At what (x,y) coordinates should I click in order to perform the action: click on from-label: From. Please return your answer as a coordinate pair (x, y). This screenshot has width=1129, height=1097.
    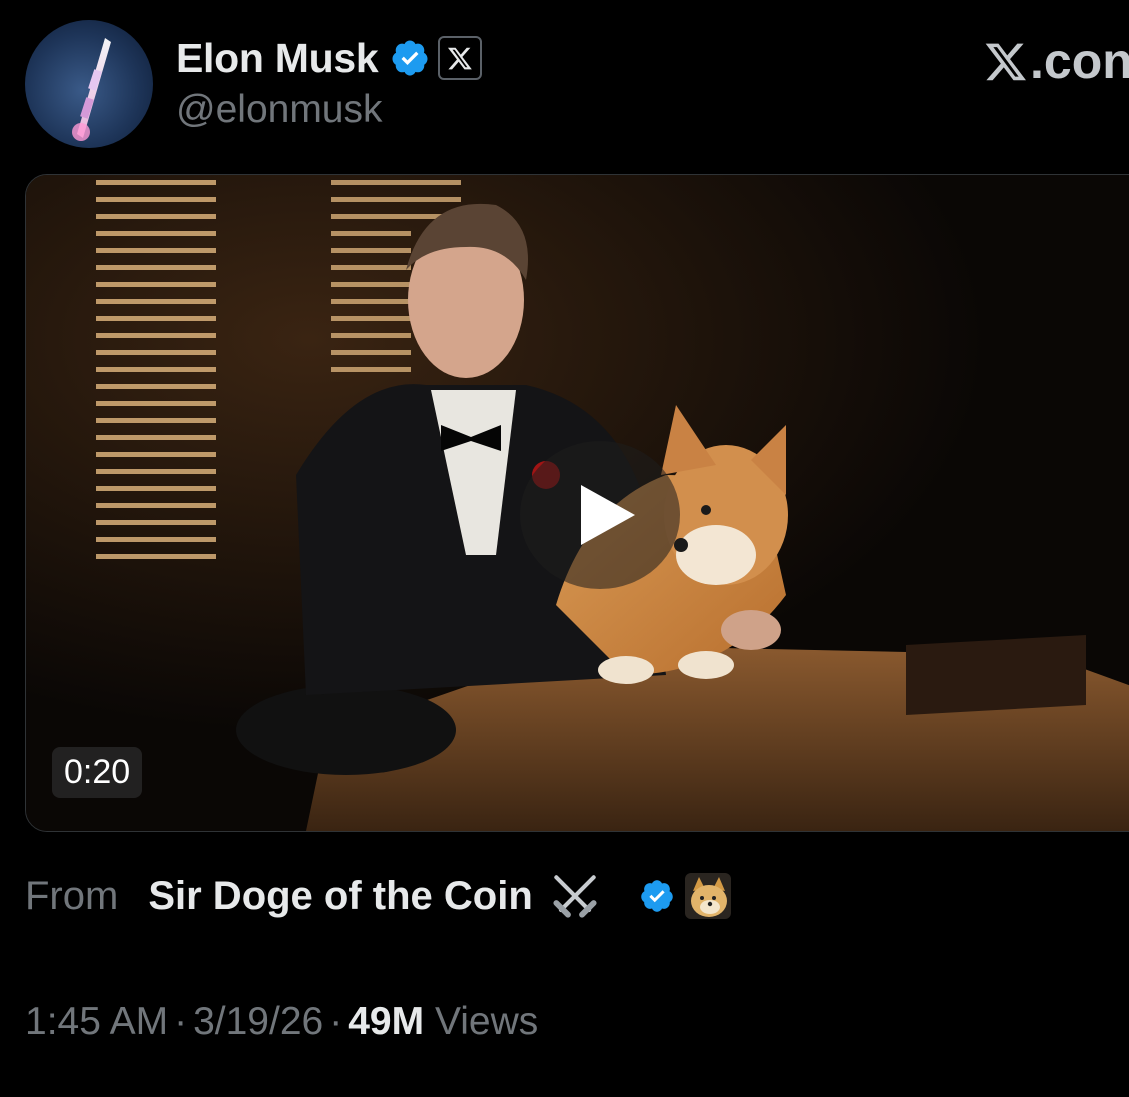
    Looking at the image, I should click on (72, 895).